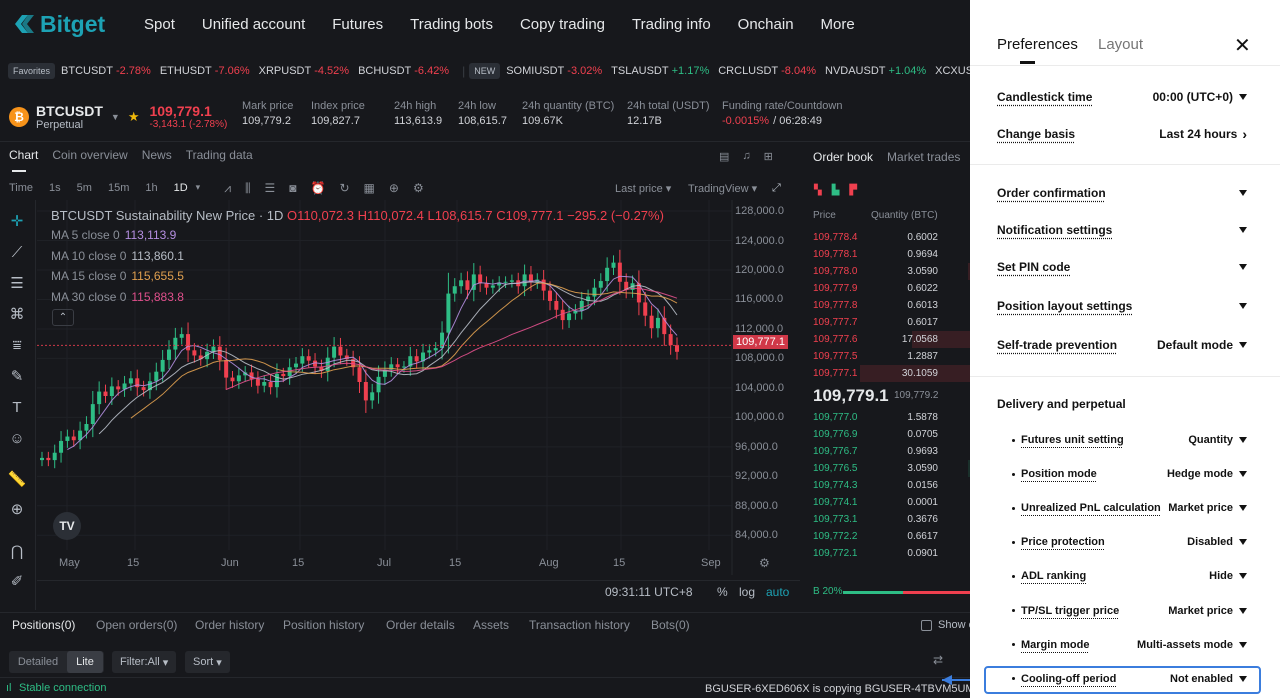  Describe the element at coordinates (938, 660) in the screenshot. I see `adjust-icon: ⇄` at that location.